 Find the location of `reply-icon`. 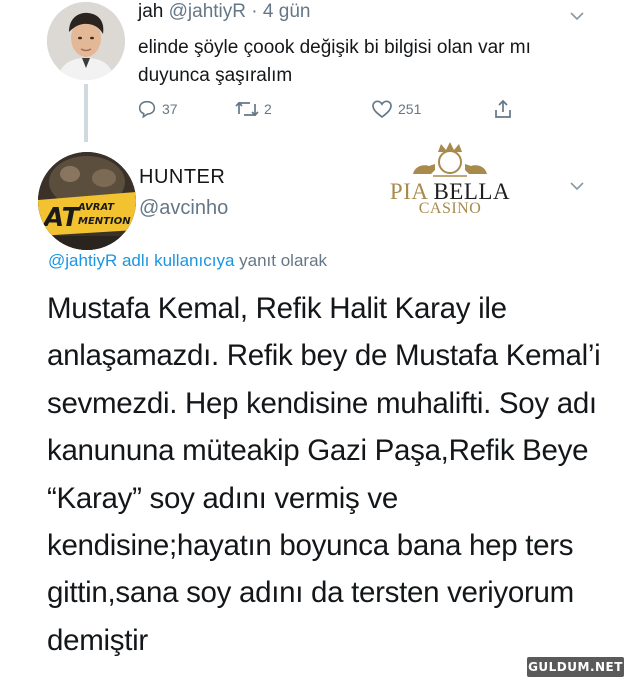

reply-icon is located at coordinates (147, 109).